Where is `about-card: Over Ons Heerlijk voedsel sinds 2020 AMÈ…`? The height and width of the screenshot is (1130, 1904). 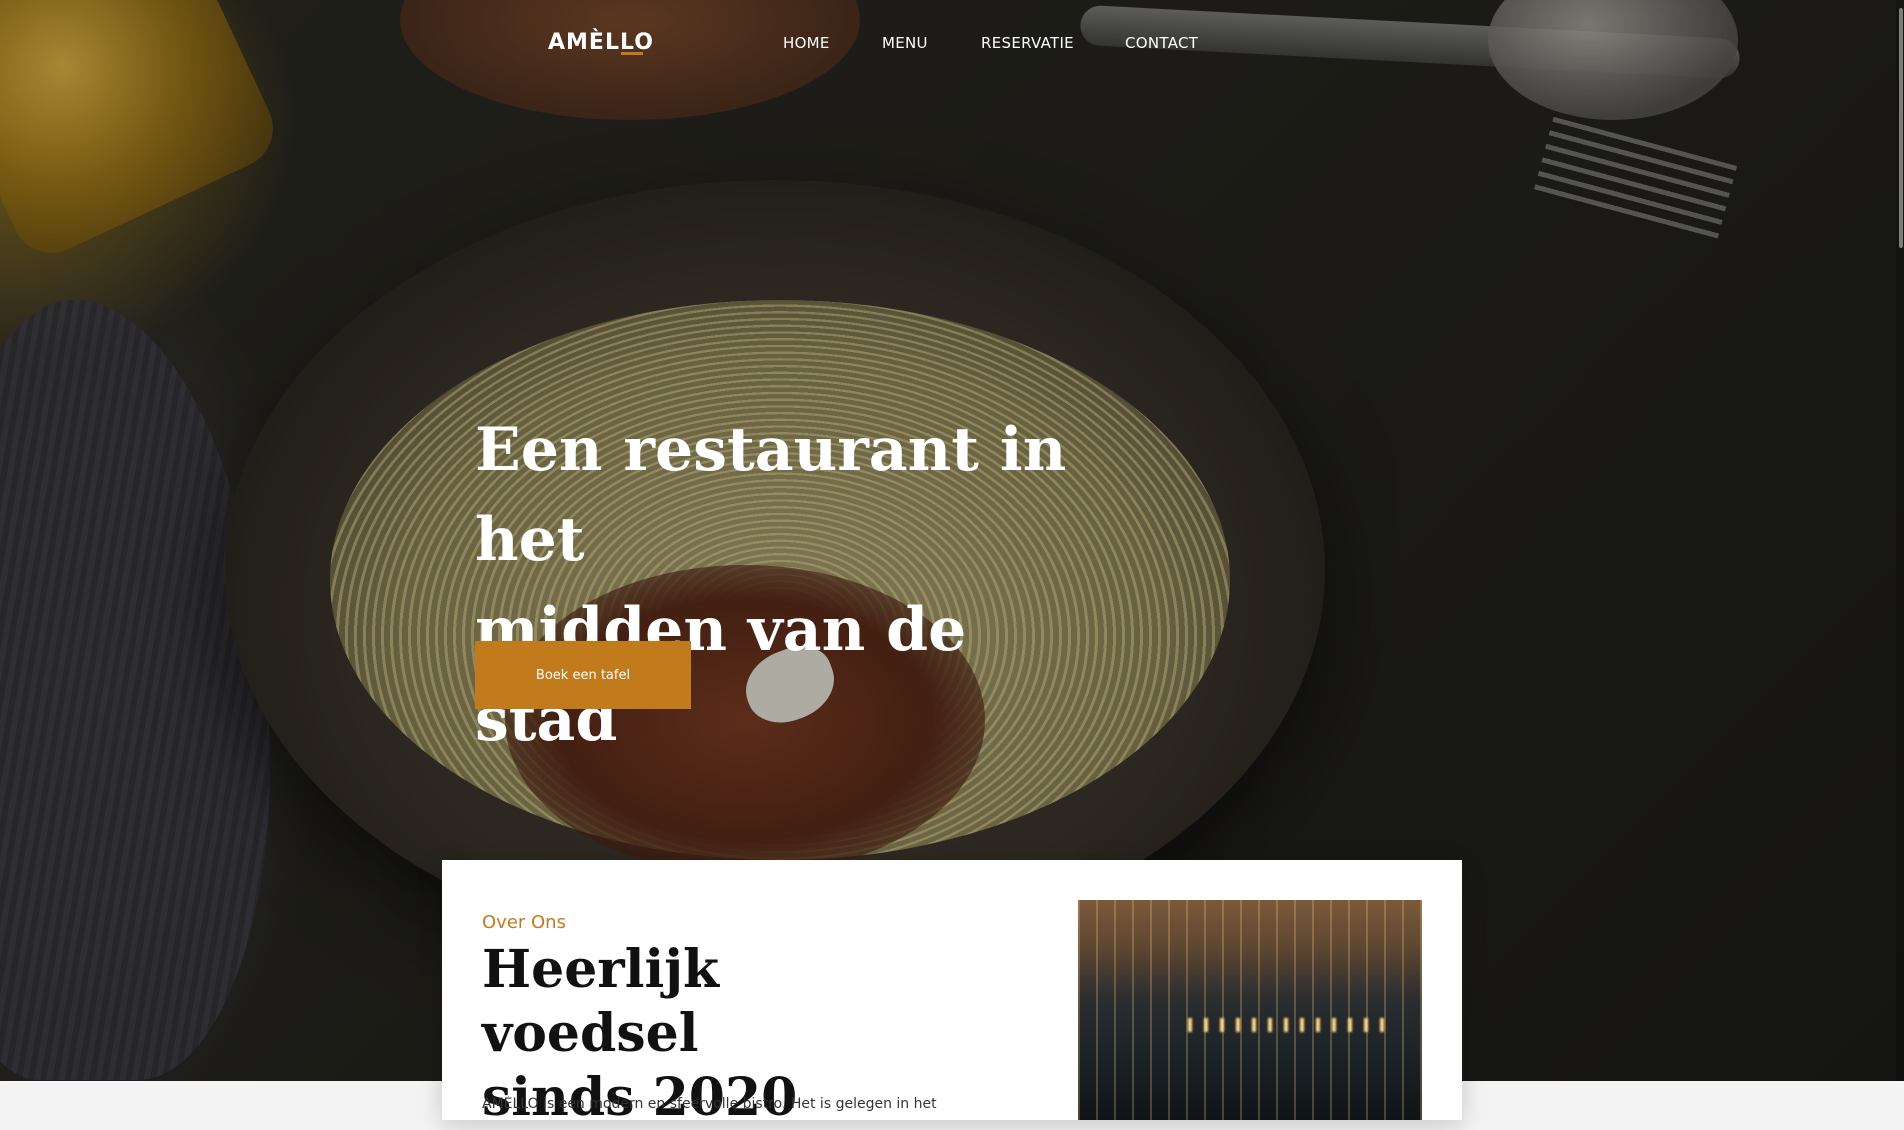
about-card: Over Ons Heerlijk voedsel sinds 2020 AMÈ… is located at coordinates (952, 994).